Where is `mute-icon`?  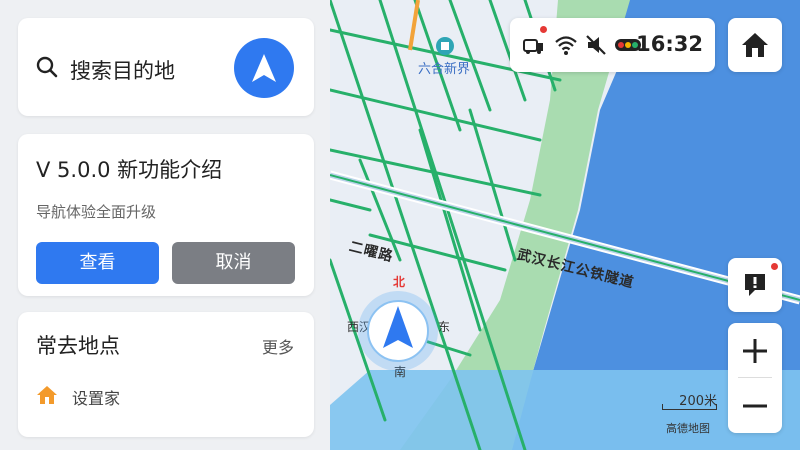 mute-icon is located at coordinates (596, 45).